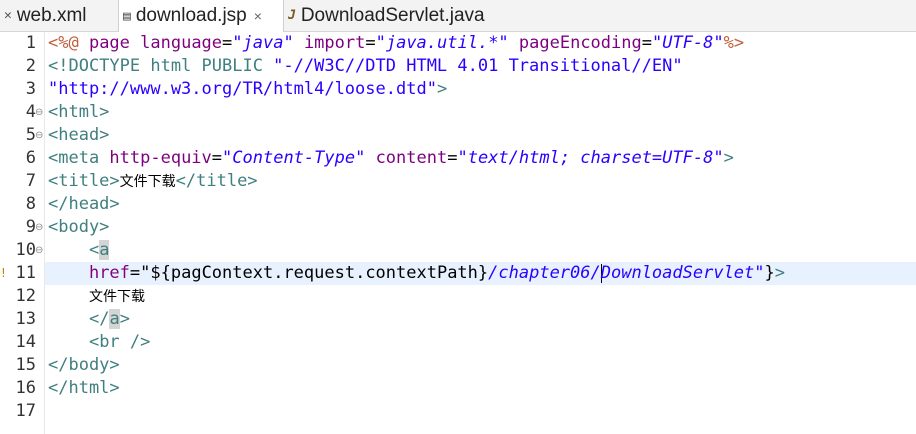 The width and height of the screenshot is (916, 434). I want to click on close-icon: ×, so click(258, 16).